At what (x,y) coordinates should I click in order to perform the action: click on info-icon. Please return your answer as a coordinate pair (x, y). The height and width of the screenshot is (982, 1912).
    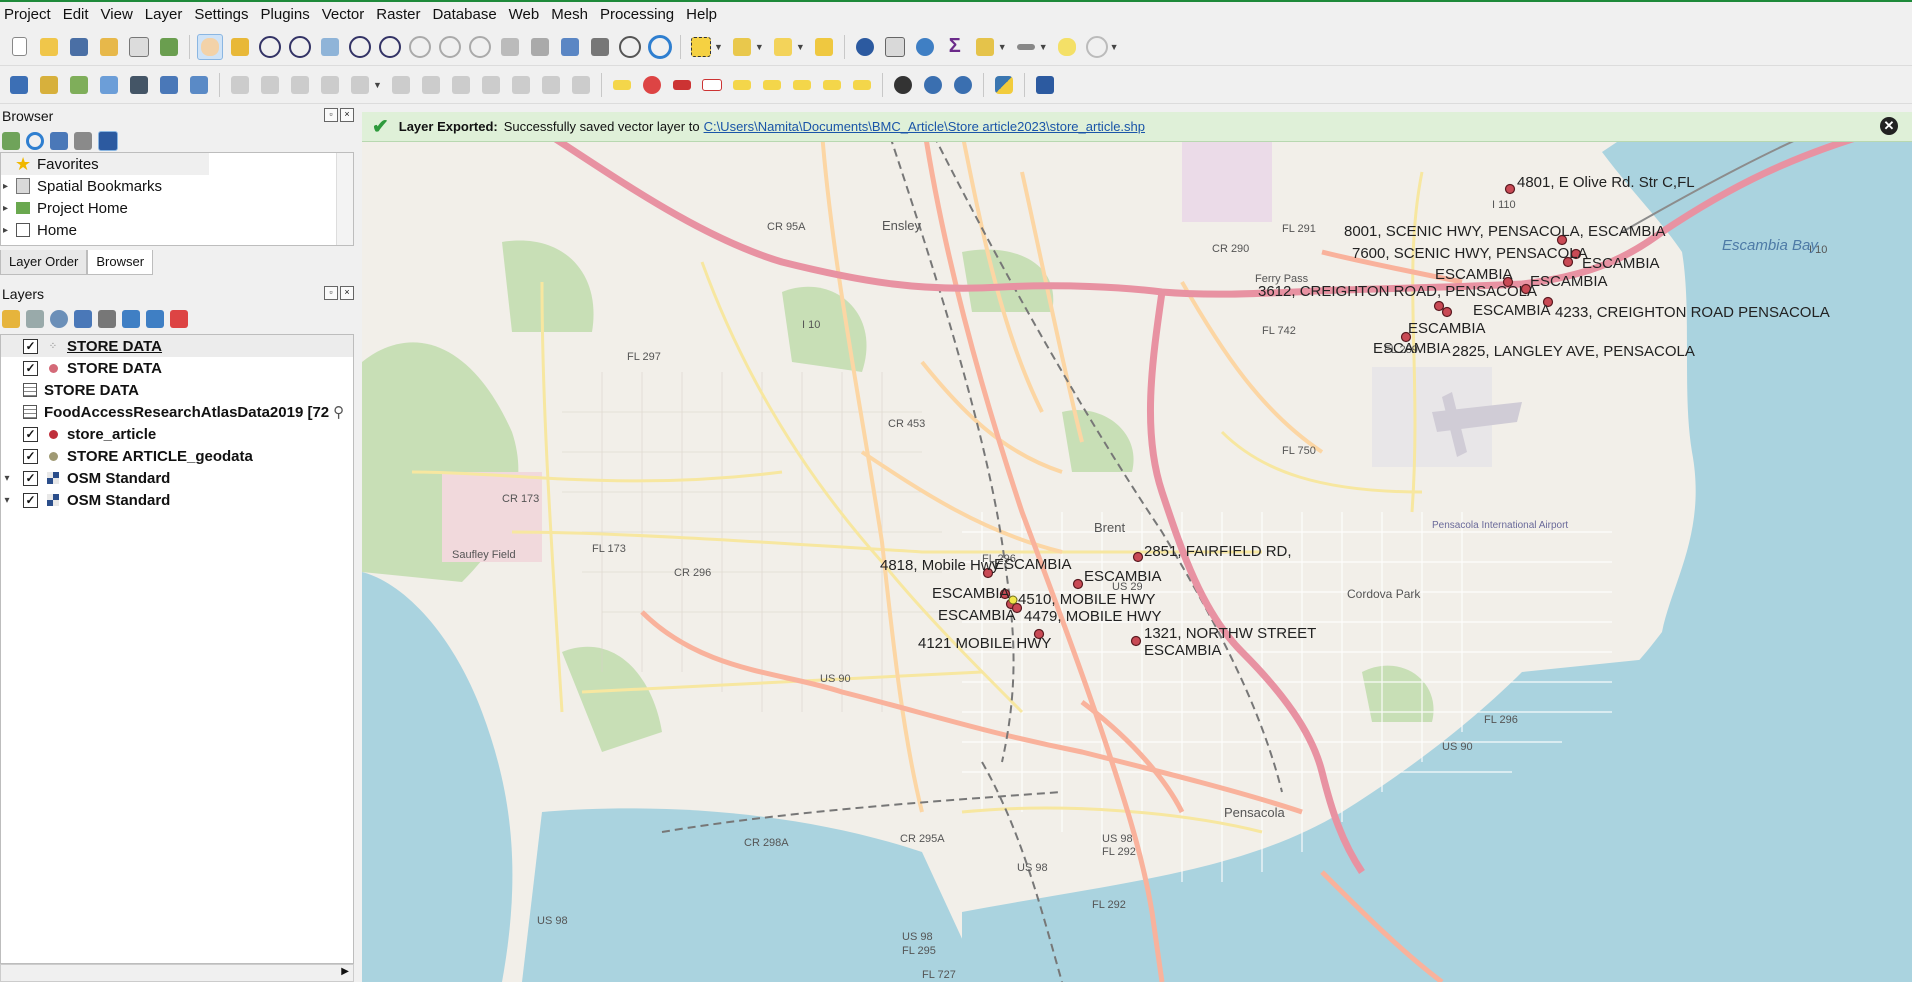
    Looking at the image, I should click on (108, 141).